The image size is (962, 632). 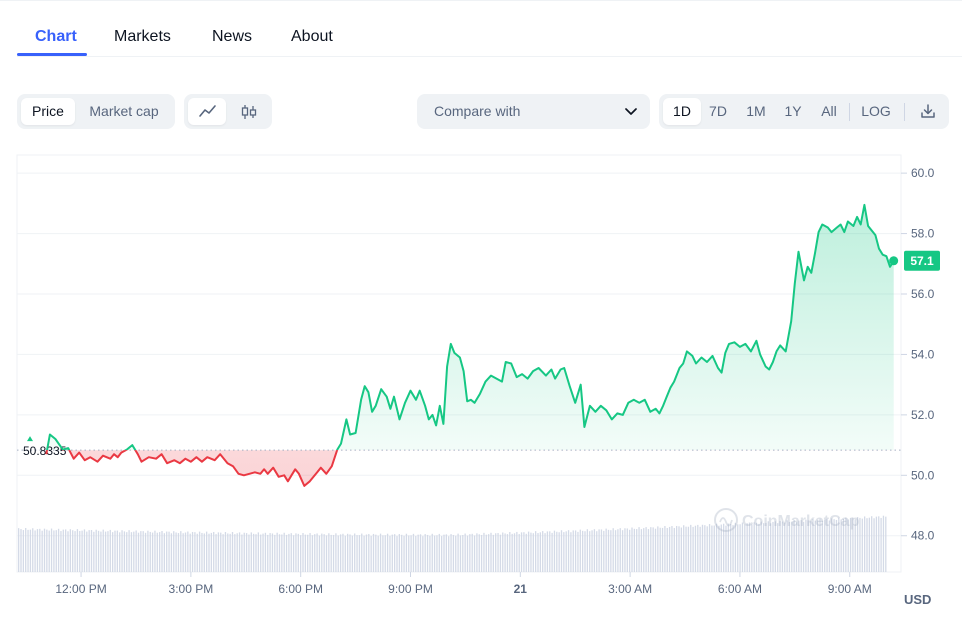 I want to click on market-cap-button: Market cap, so click(x=124, y=111).